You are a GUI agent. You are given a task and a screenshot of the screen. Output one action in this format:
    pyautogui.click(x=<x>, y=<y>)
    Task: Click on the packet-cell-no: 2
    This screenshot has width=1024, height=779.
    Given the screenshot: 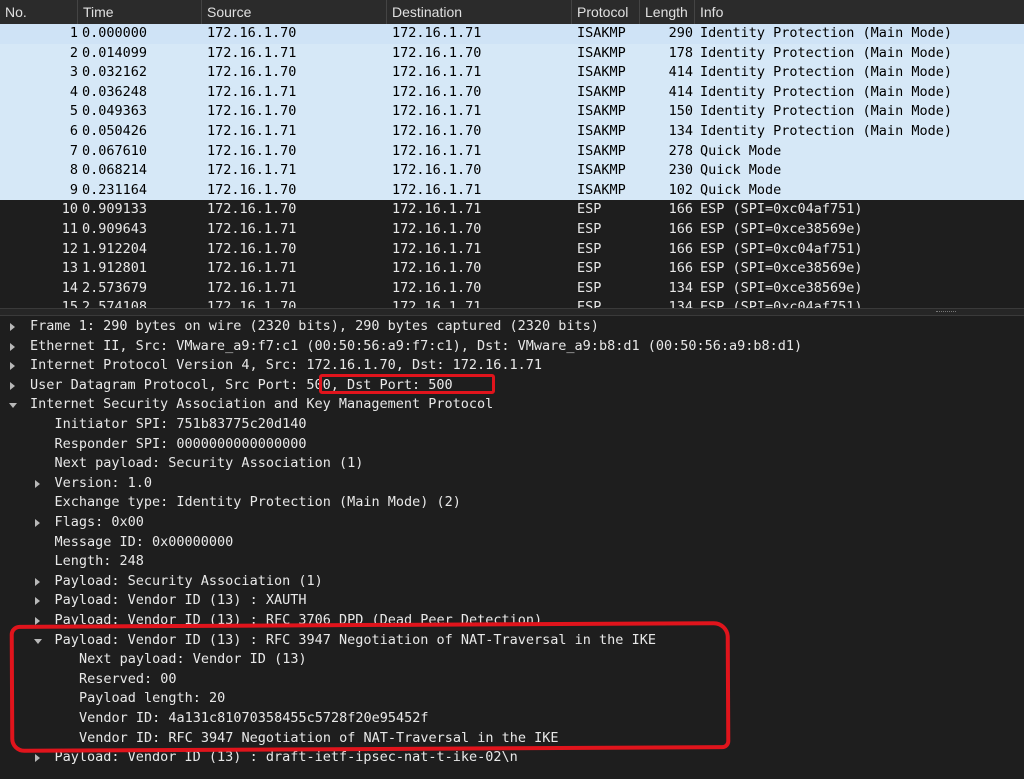 What is the action you would take?
    pyautogui.click(x=73, y=52)
    